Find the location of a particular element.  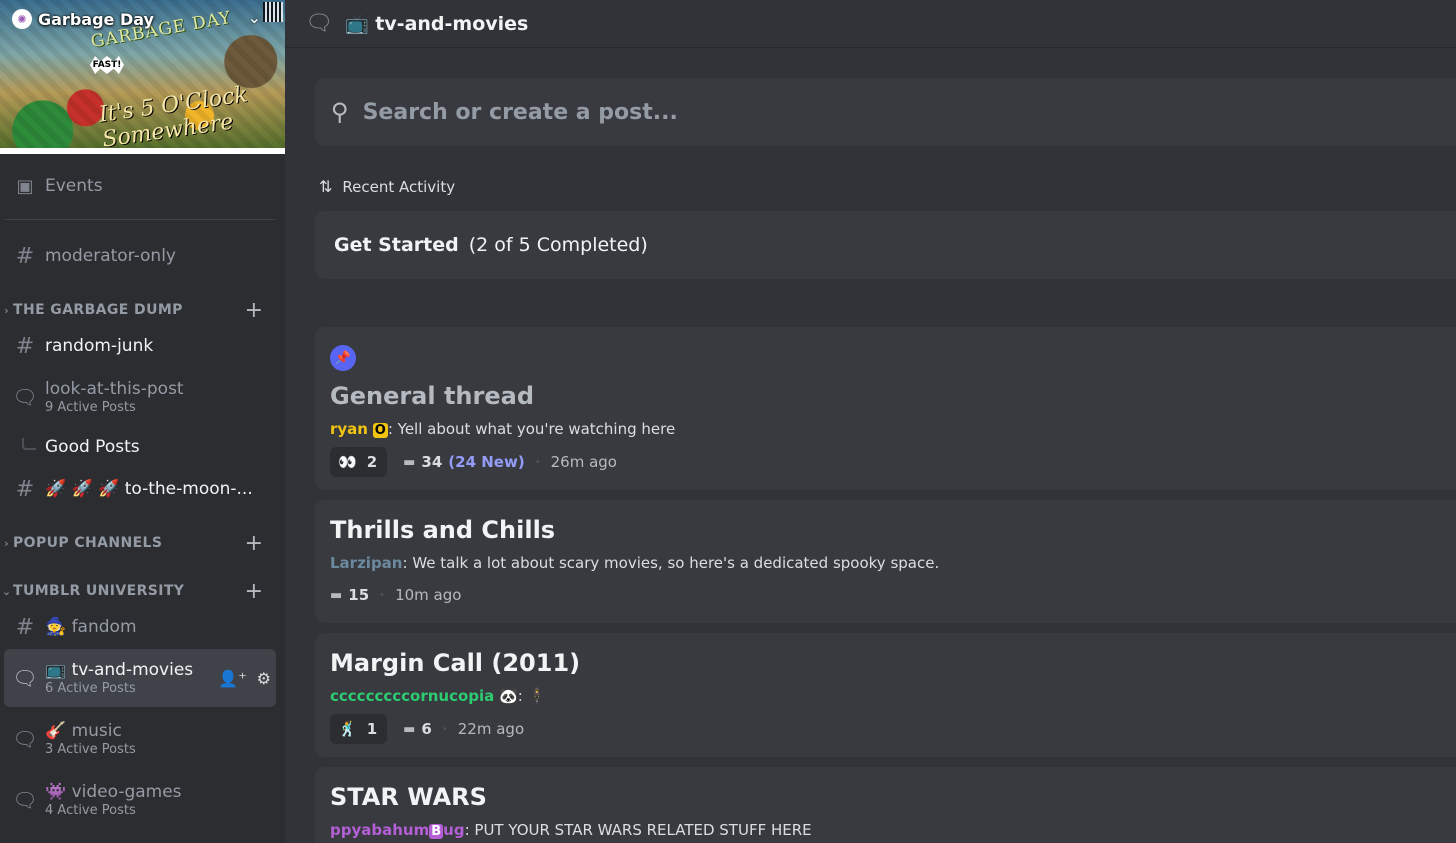

search-bar: ⚲ is located at coordinates (885, 112).